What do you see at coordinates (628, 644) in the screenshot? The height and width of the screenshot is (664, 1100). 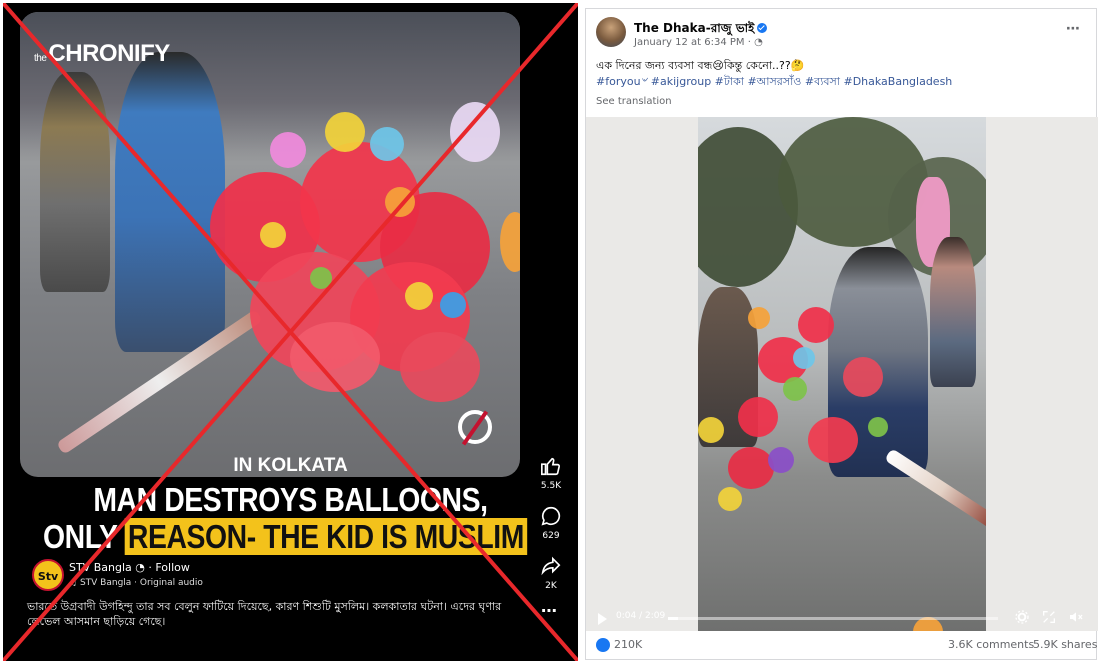 I see `reaction-count: 210K` at bounding box center [628, 644].